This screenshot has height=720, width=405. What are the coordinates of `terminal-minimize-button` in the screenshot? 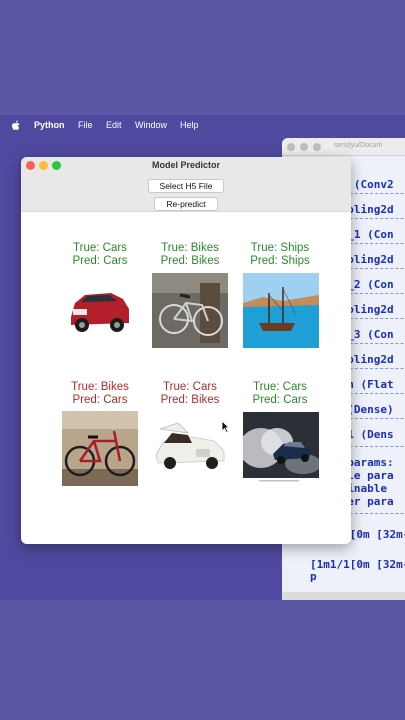 It's located at (304, 147).